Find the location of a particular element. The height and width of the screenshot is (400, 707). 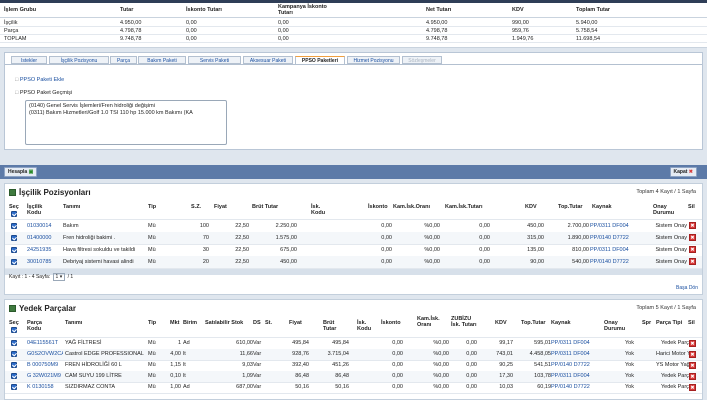

parts-cell: B 000750M9 is located at coordinates (45, 365).